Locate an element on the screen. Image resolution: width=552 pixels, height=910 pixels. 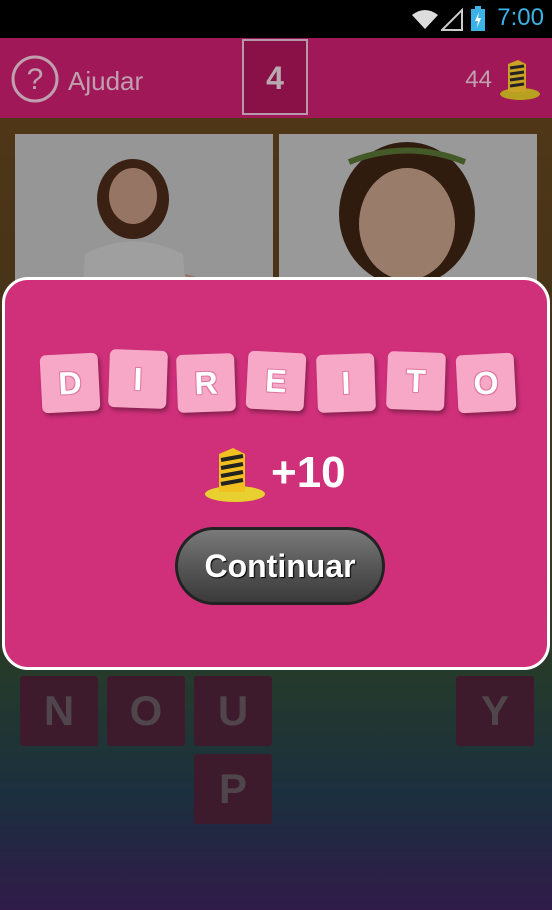
answer-letter-tile: E is located at coordinates (276, 381).